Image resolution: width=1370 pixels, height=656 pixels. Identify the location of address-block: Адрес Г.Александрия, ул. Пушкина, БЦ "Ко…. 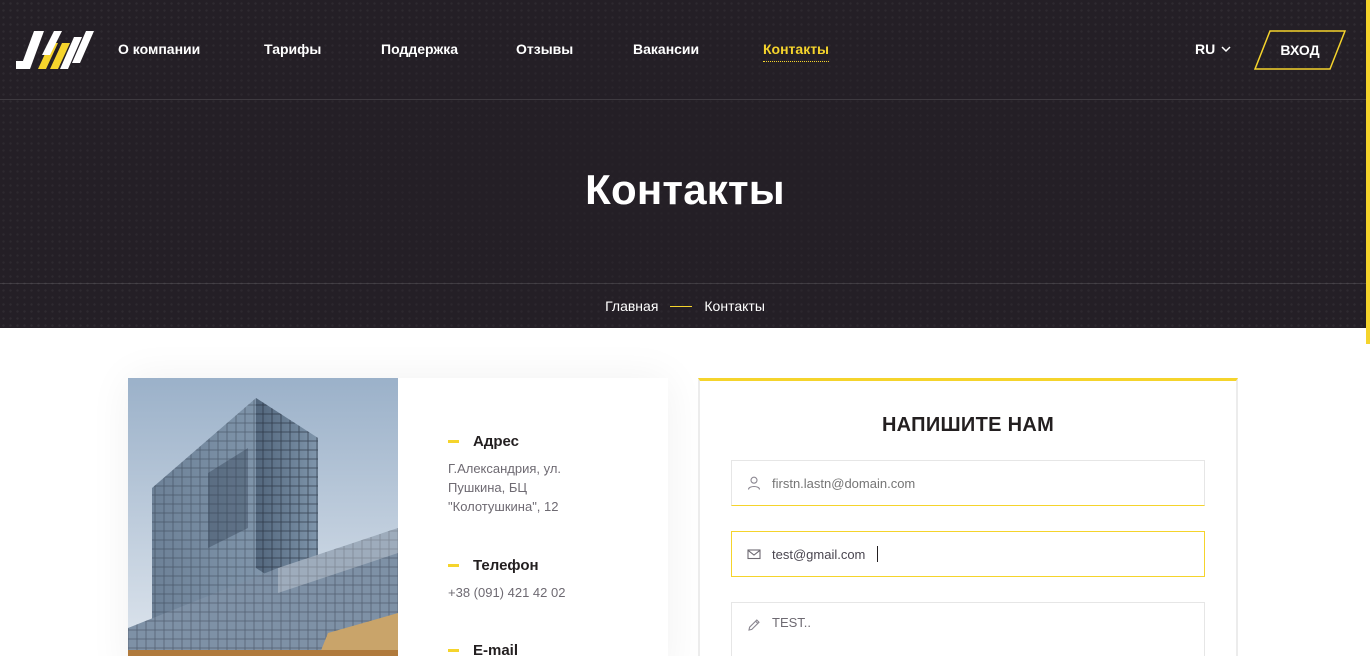
(518, 474).